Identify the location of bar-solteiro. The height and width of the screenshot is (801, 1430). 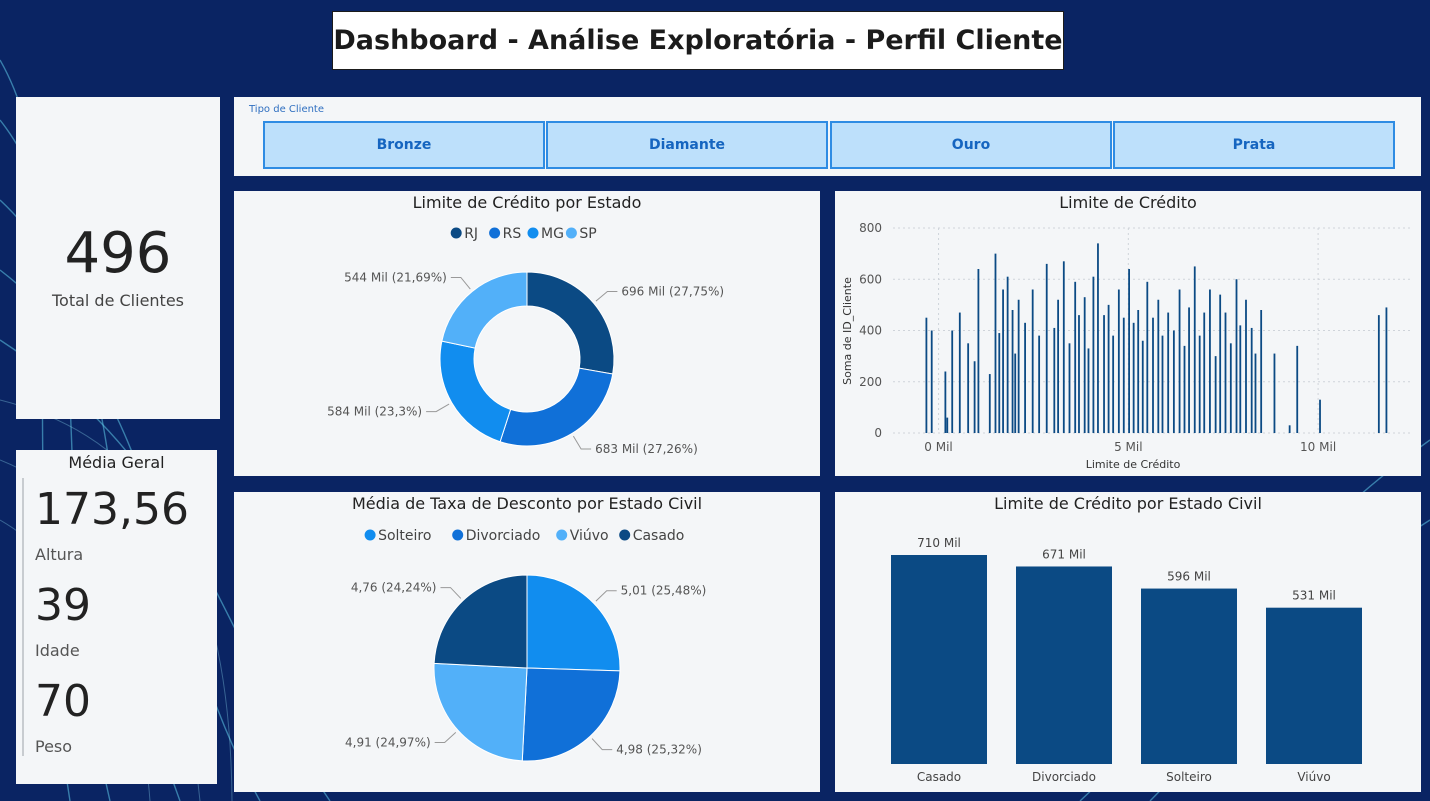
(1189, 676).